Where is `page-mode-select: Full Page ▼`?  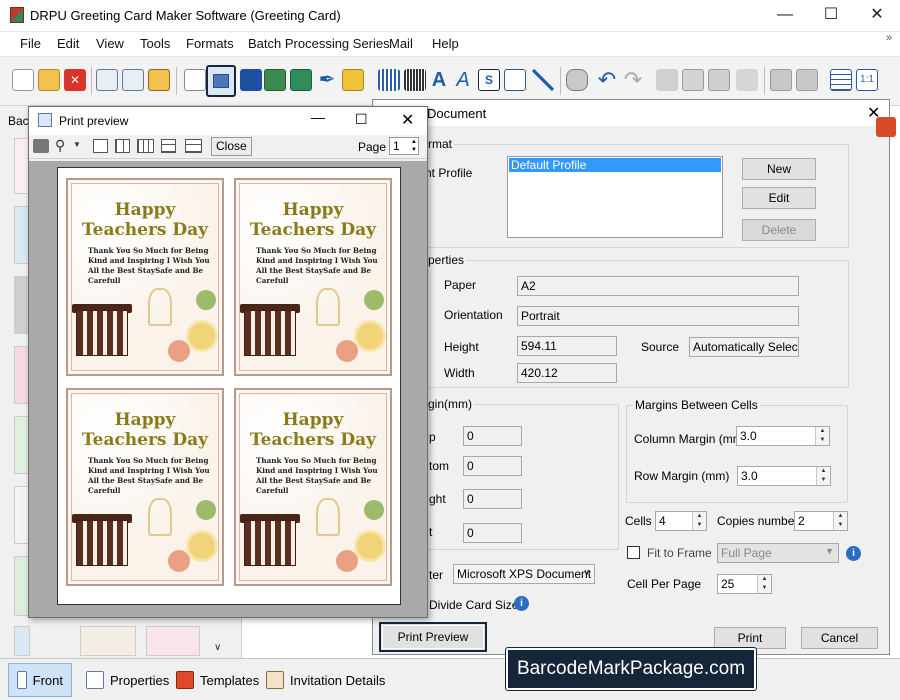
page-mode-select: Full Page ▼ is located at coordinates (778, 553).